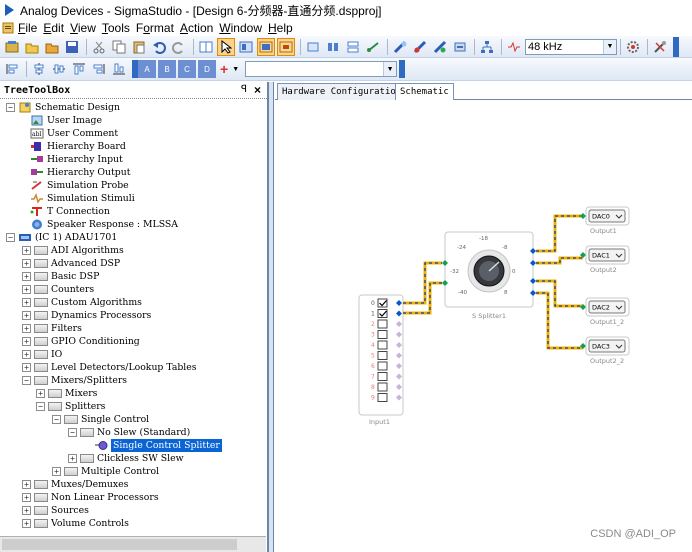 This screenshot has height=552, width=692. What do you see at coordinates (82, 198) in the screenshot?
I see `tree-node-schematic-item: Simulation Stimuli` at bounding box center [82, 198].